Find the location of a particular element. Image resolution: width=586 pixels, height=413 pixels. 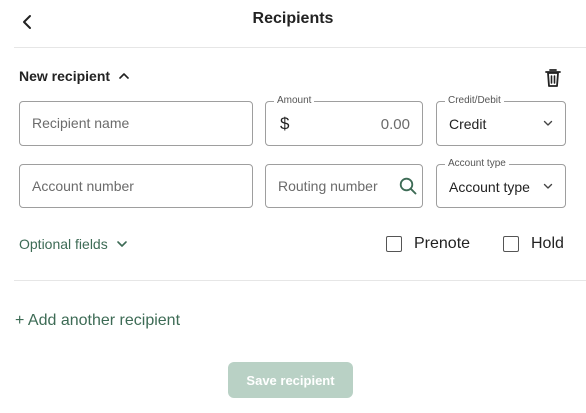

recipient-name-placeholder: Recipient name is located at coordinates (81, 123).